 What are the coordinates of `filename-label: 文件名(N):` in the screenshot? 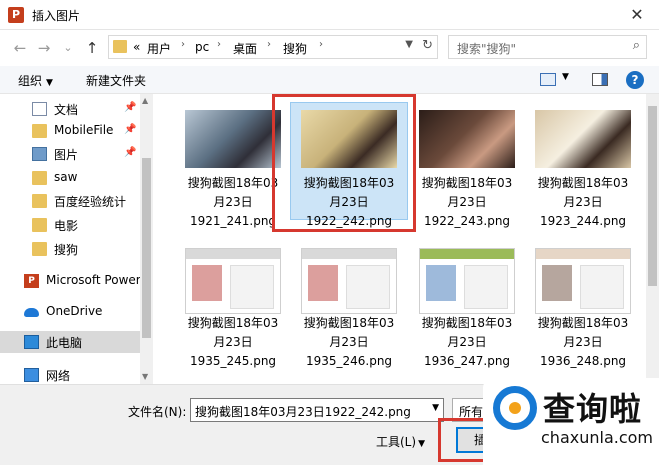 It's located at (157, 412).